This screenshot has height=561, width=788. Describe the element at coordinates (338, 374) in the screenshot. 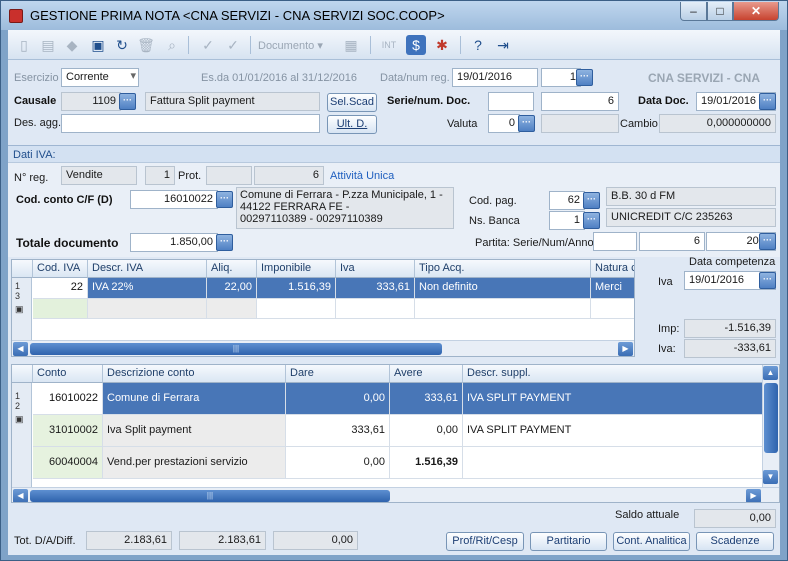

I see `col-dare: Dare` at that location.